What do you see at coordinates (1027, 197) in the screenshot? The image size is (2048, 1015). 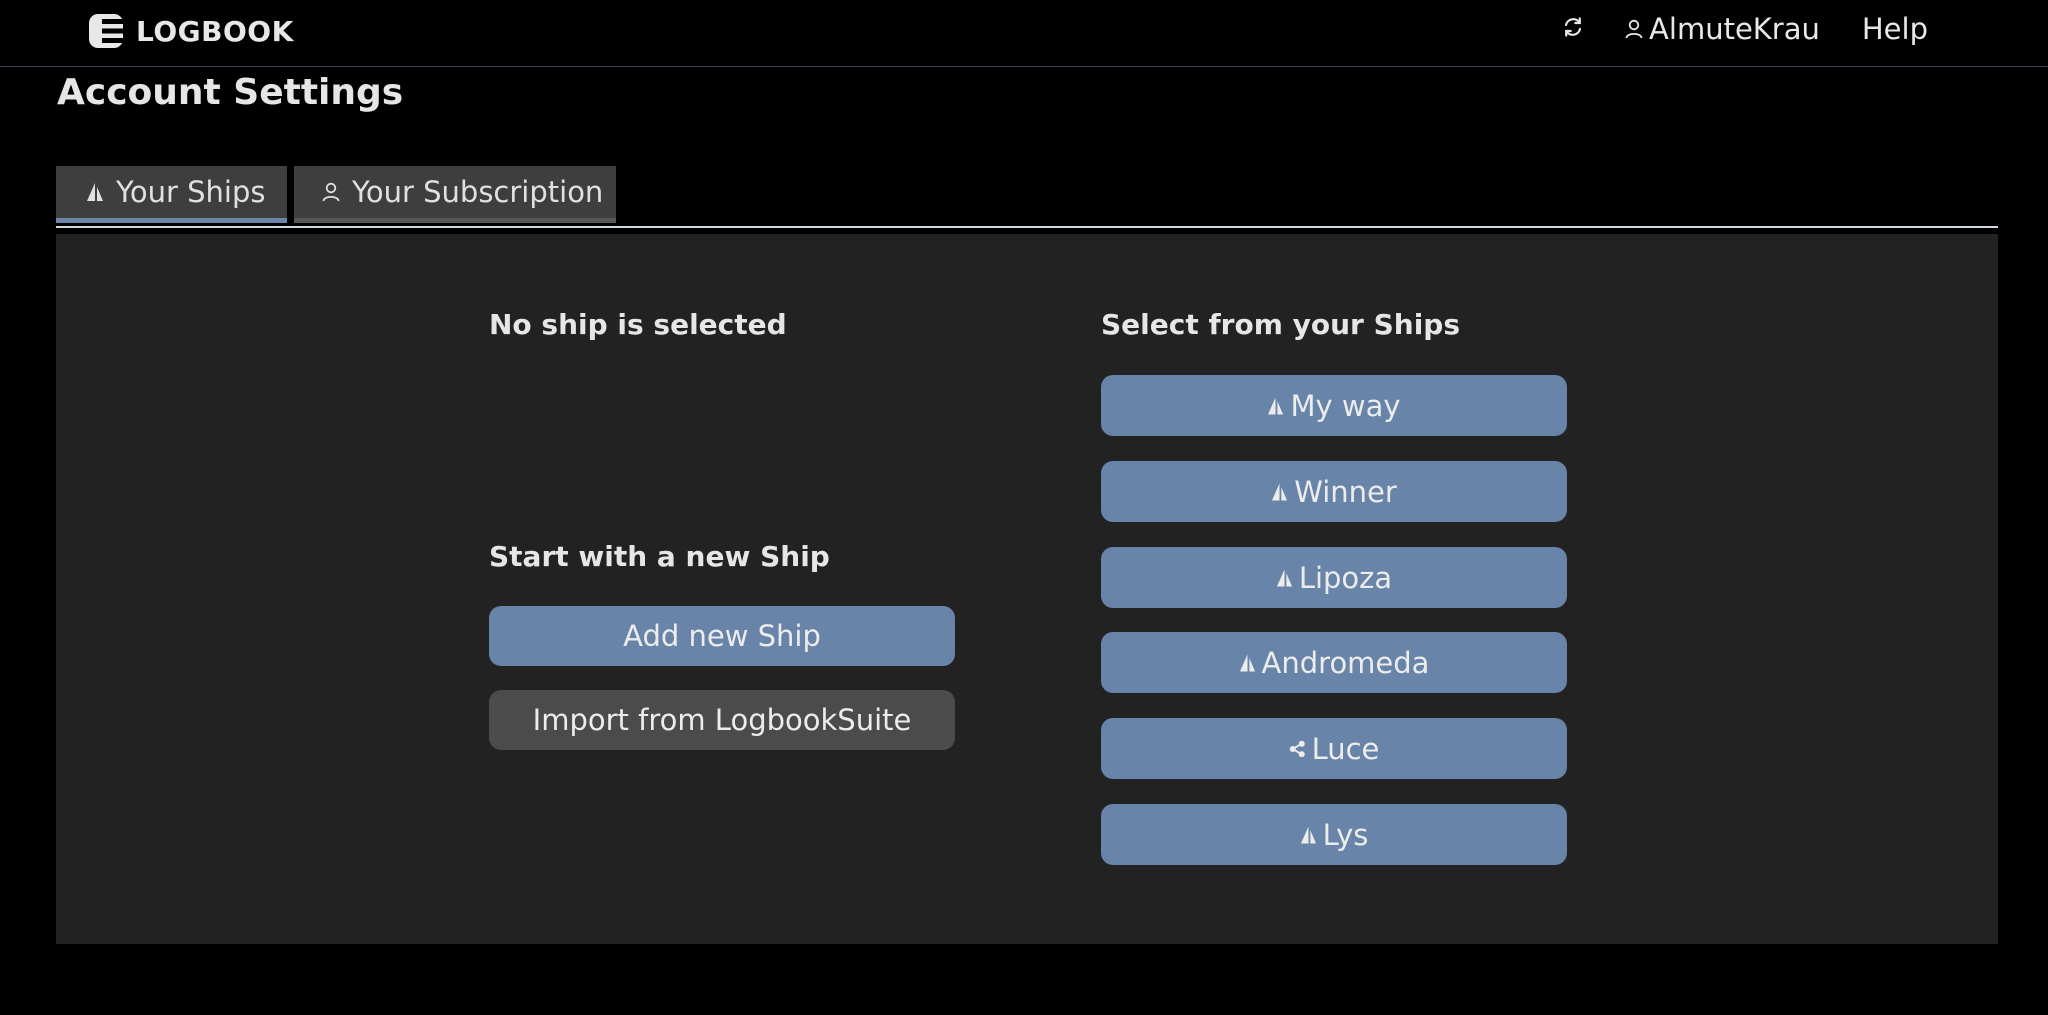 I see `settings-tabs: Your Ships Your Subscription` at bounding box center [1027, 197].